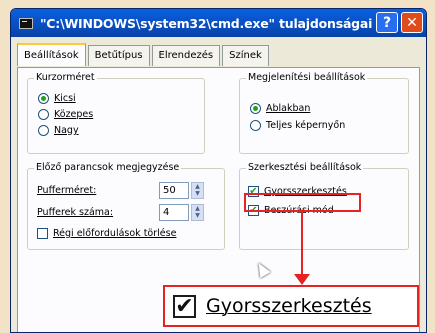 This screenshot has height=333, width=435. What do you see at coordinates (302, 245) in the screenshot?
I see `arrow-line` at bounding box center [302, 245].